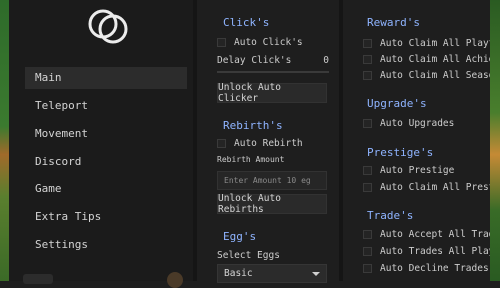 Image resolution: width=500 pixels, height=288 pixels. I want to click on section-title-clicks: Click's, so click(246, 22).